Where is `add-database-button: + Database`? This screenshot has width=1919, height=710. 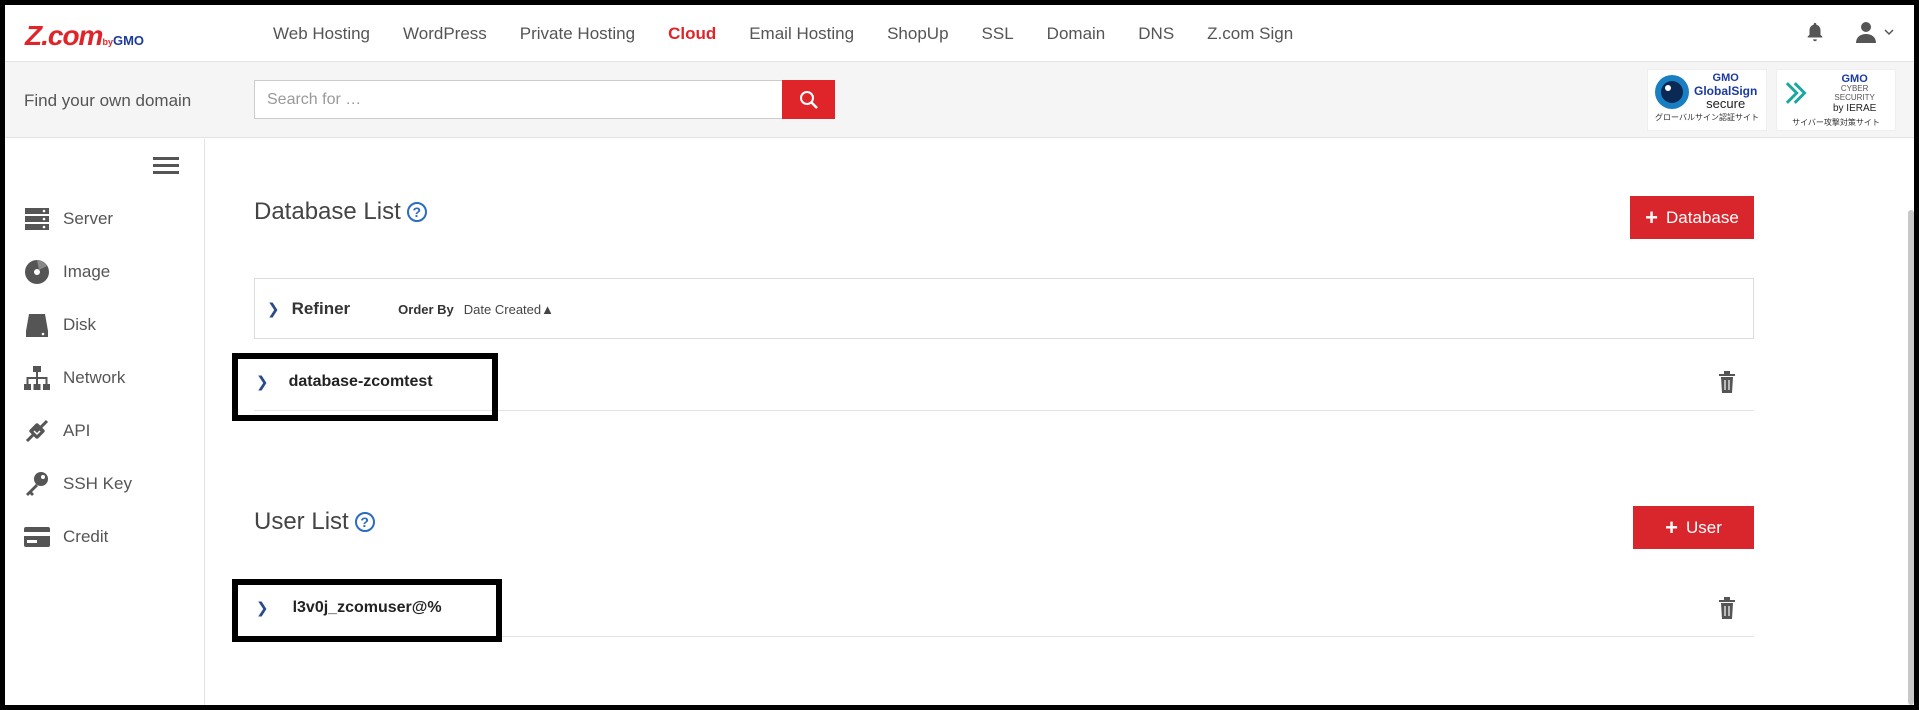 add-database-button: + Database is located at coordinates (1692, 217).